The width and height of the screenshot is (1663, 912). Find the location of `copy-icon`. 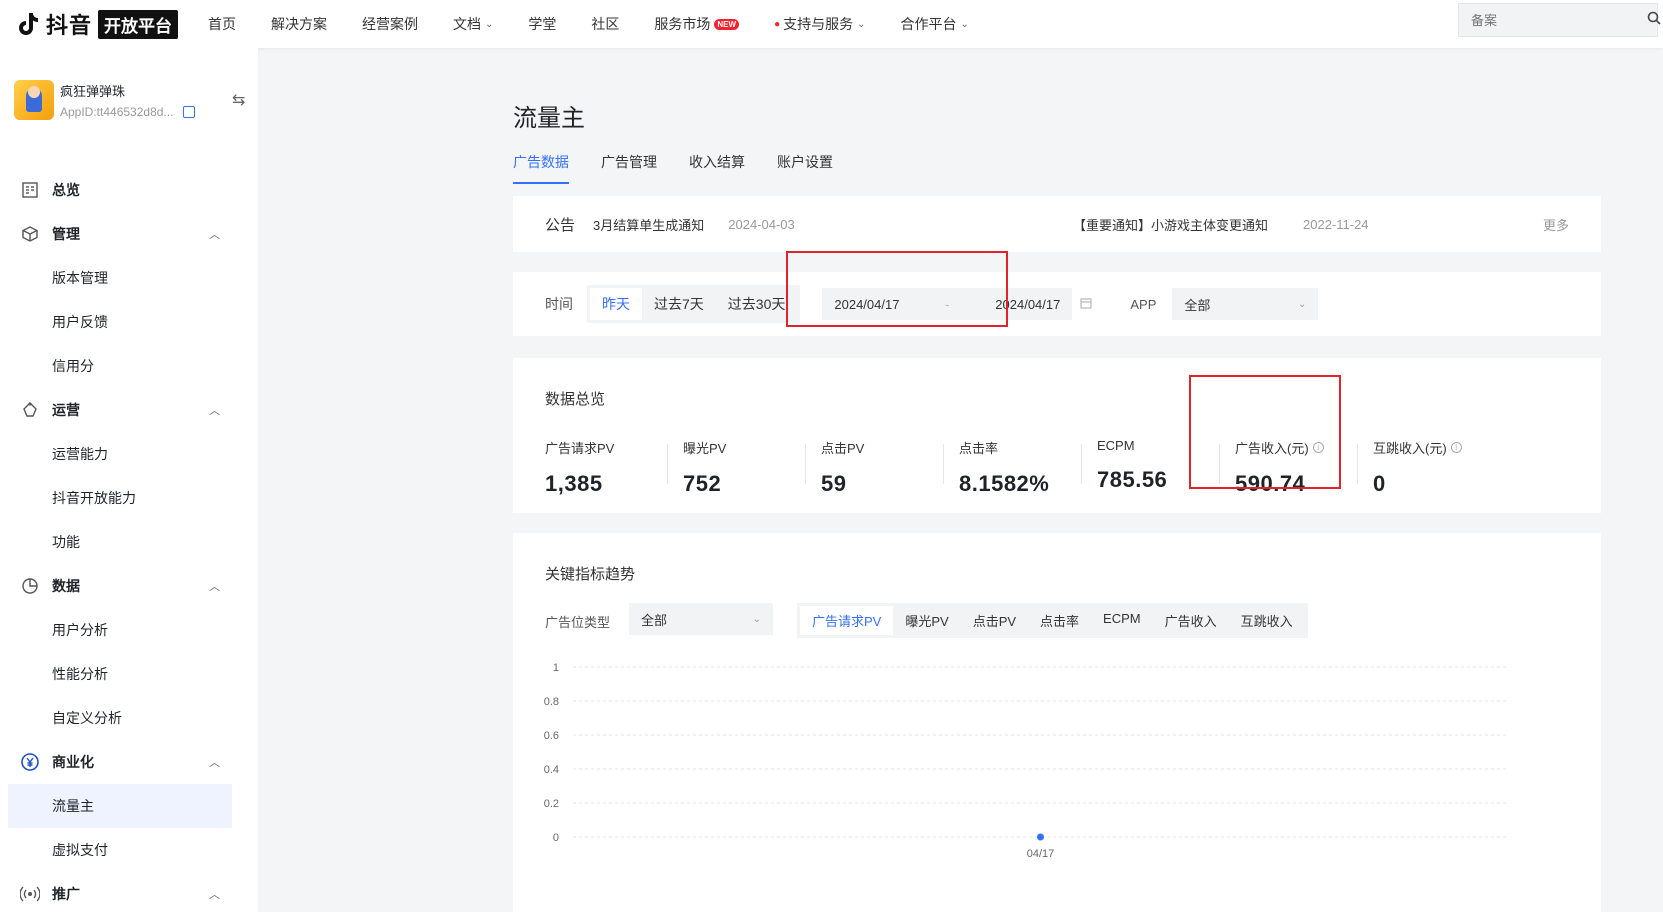

copy-icon is located at coordinates (189, 112).